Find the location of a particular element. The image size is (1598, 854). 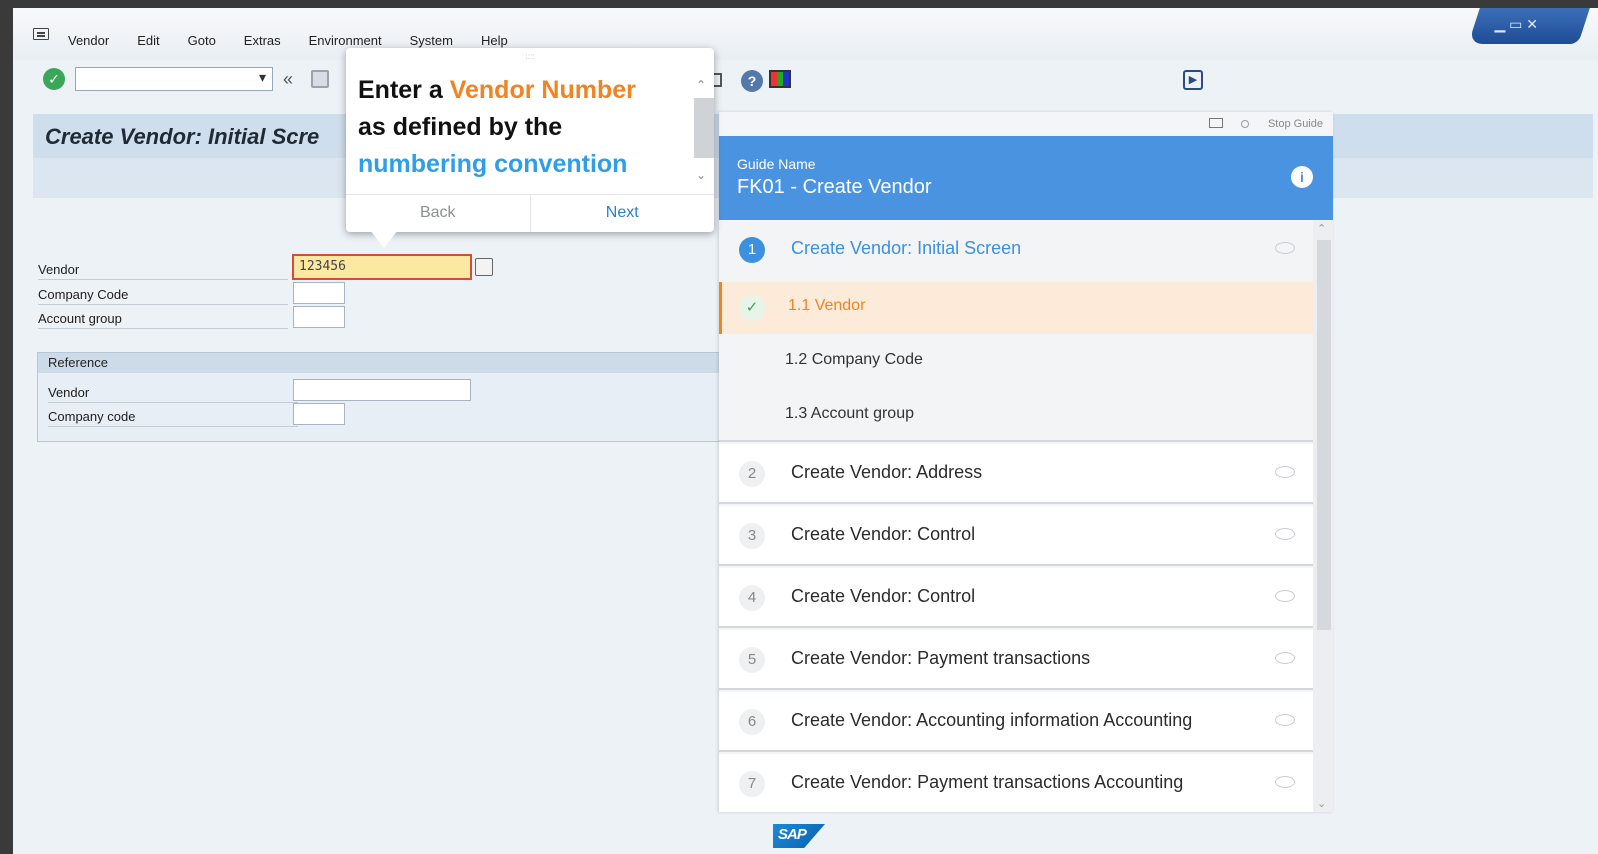

step-number: 4 is located at coordinates (752, 598).